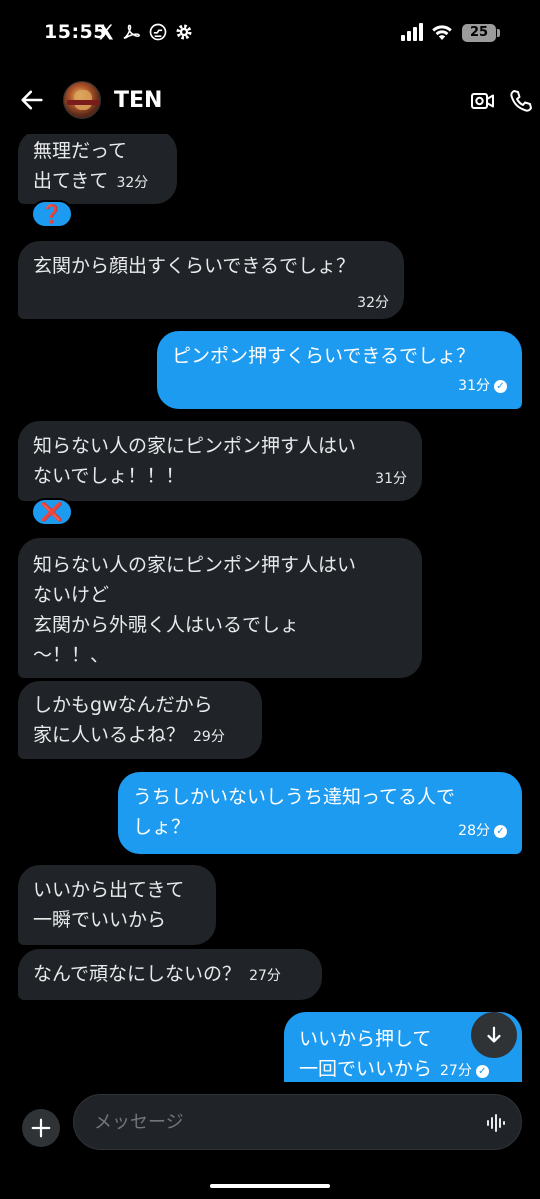 This screenshot has width=540, height=1199. I want to click on message-text-line: 玄関から顔出すくらいできるでしょ？, so click(194, 266).